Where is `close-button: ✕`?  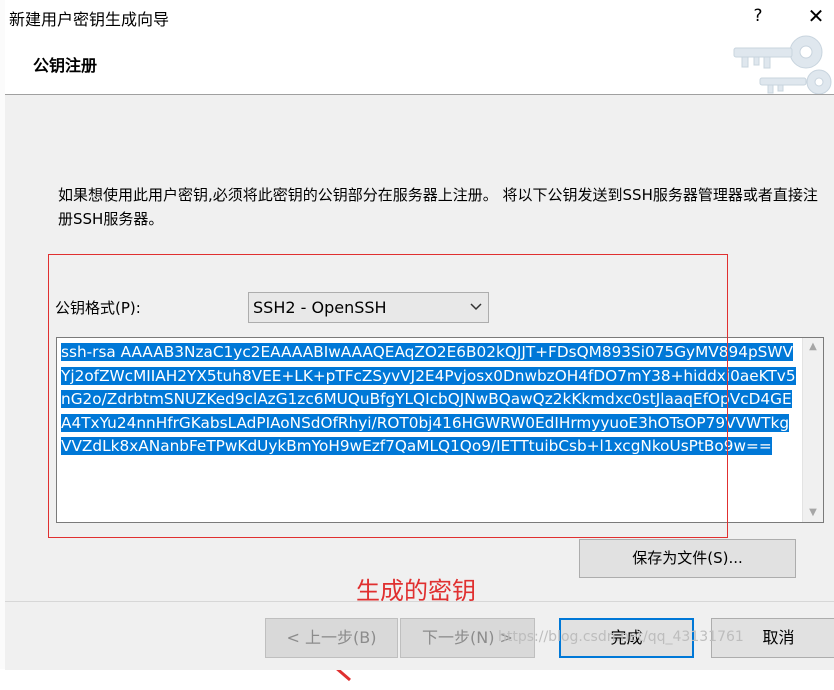 close-button: ✕ is located at coordinates (816, 16).